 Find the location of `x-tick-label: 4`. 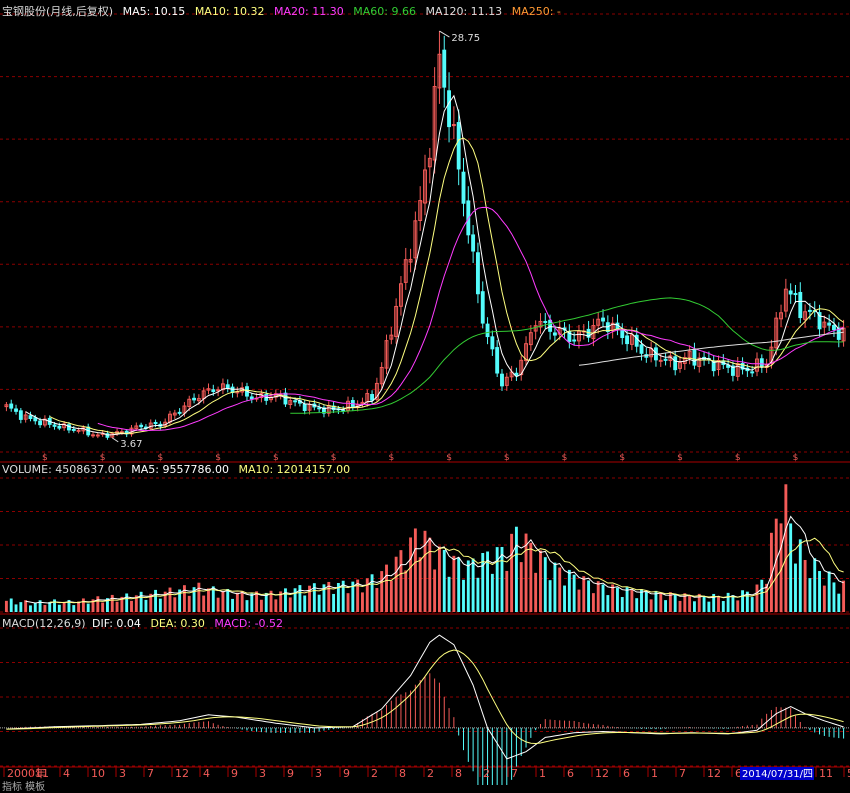

x-tick-label: 4 is located at coordinates (206, 773).